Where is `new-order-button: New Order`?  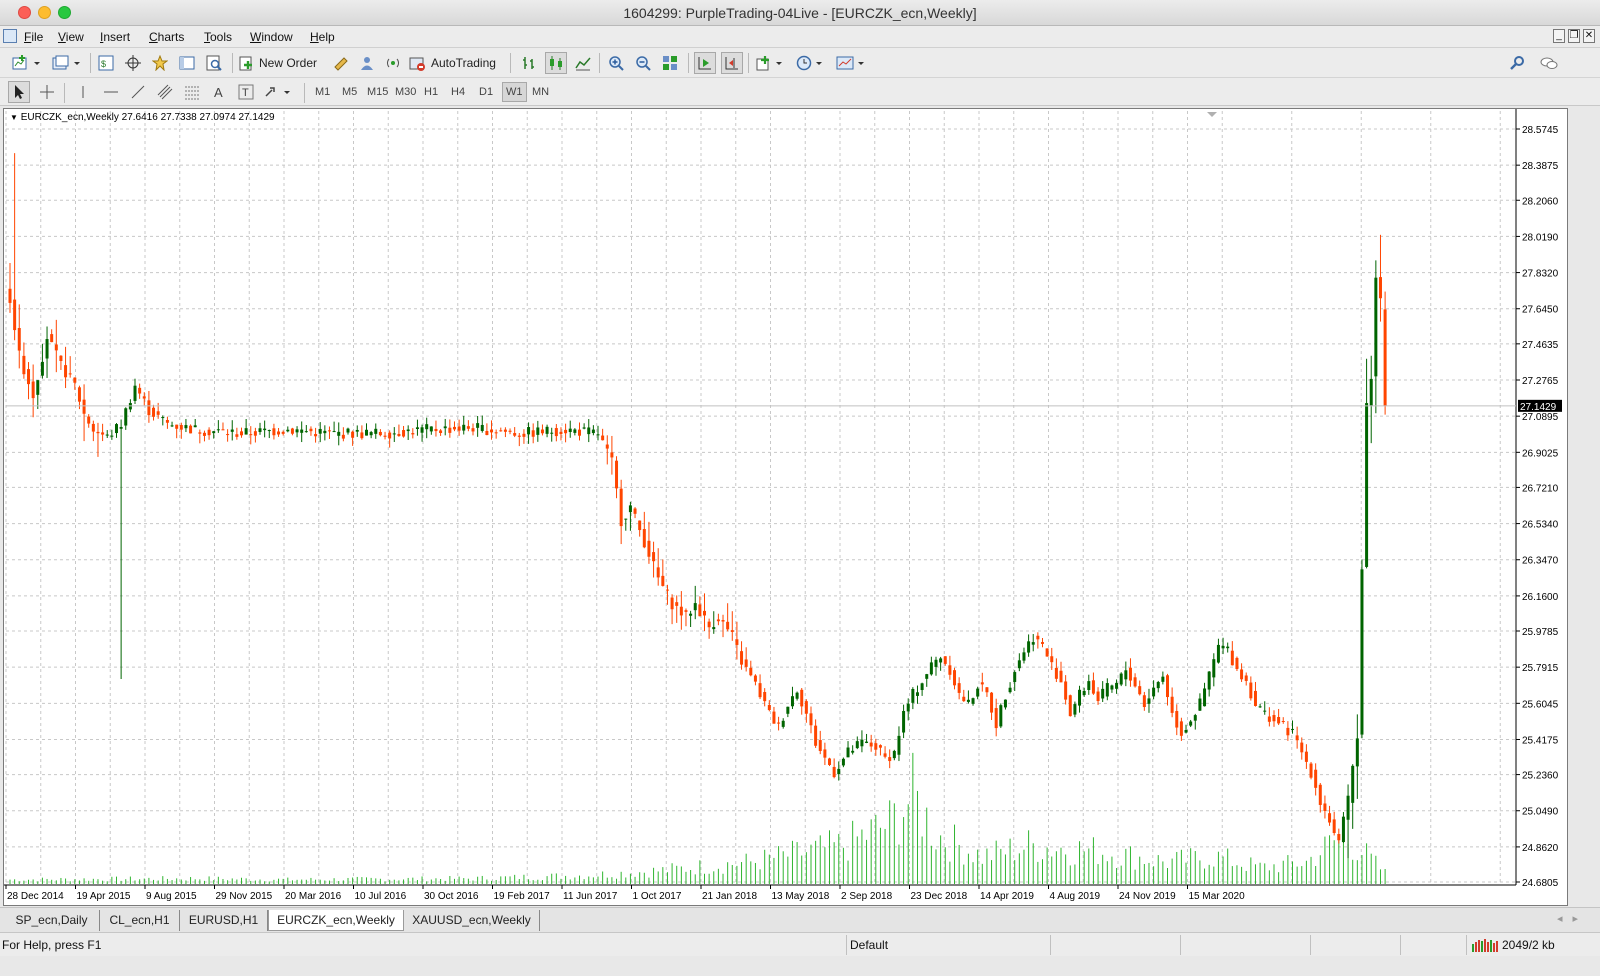
new-order-button: New Order is located at coordinates (281, 63).